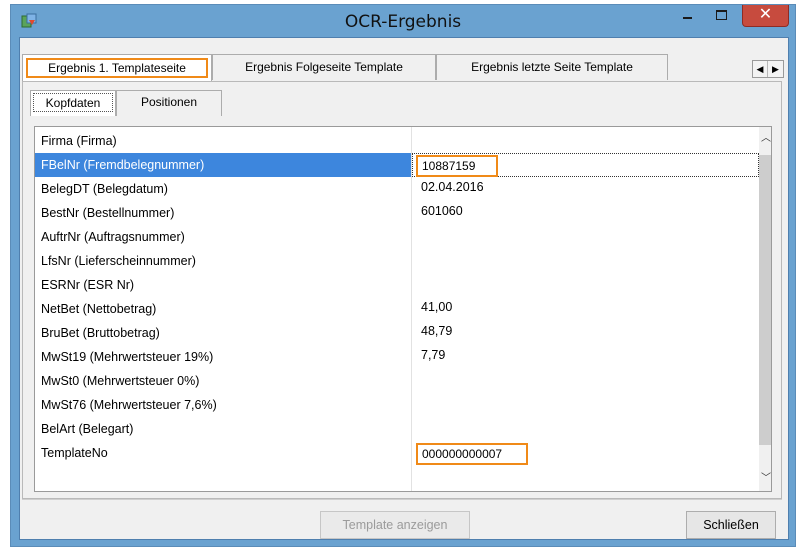 This screenshot has height=553, width=808. I want to click on field-name: LfsNr (Lieferscheinnummer), so click(118, 261).